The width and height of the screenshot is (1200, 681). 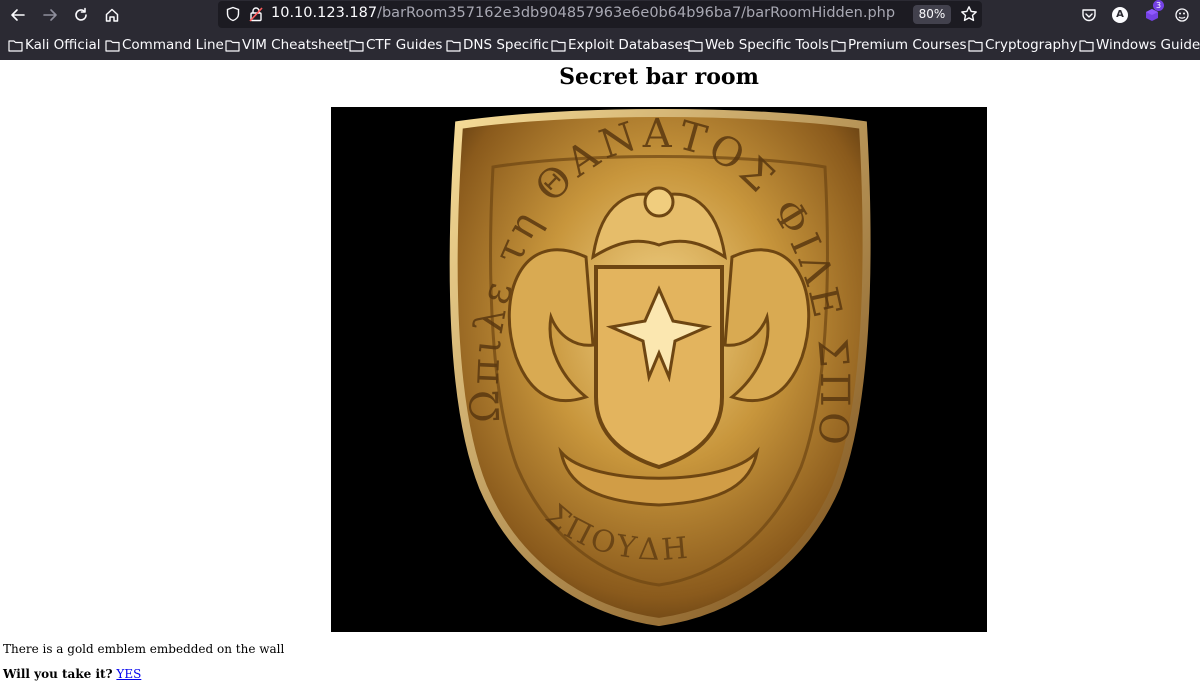 What do you see at coordinates (324, 13) in the screenshot?
I see `url-host: 10.10.123.187` at bounding box center [324, 13].